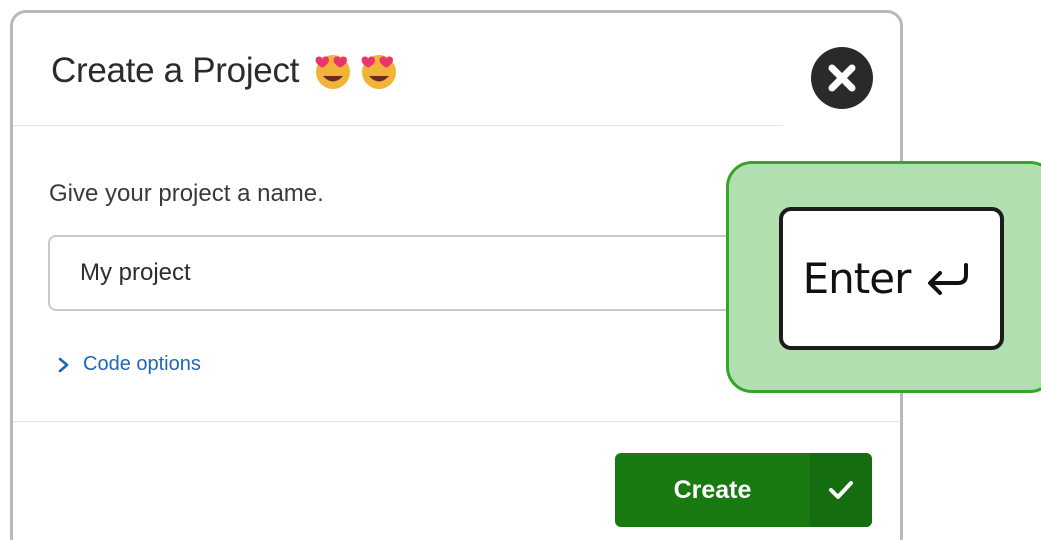 Image resolution: width=1041 pixels, height=540 pixels. What do you see at coordinates (457, 421) in the screenshot?
I see `footer-divider` at bounding box center [457, 421].